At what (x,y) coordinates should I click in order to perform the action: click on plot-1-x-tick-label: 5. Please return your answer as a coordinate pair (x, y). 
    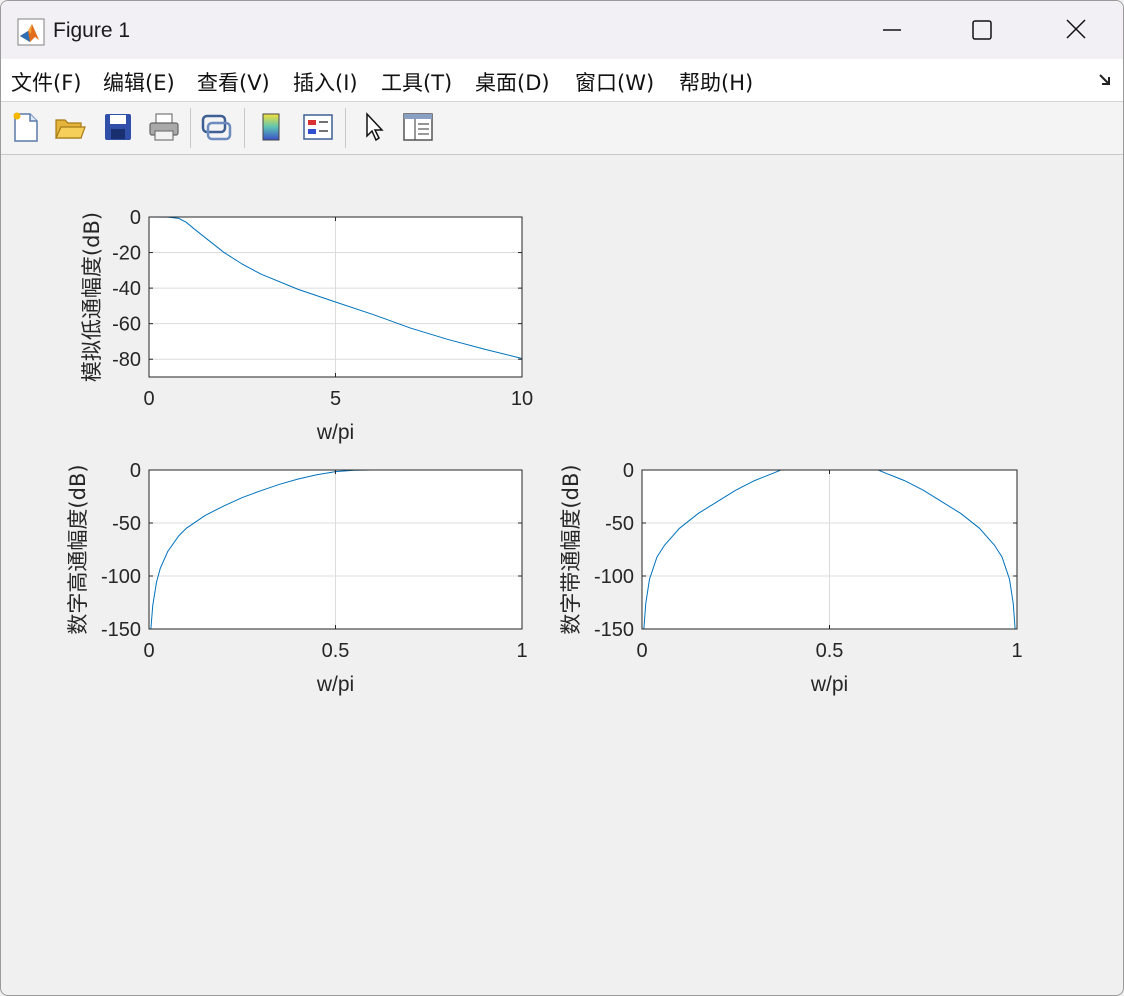
    Looking at the image, I should click on (335, 399).